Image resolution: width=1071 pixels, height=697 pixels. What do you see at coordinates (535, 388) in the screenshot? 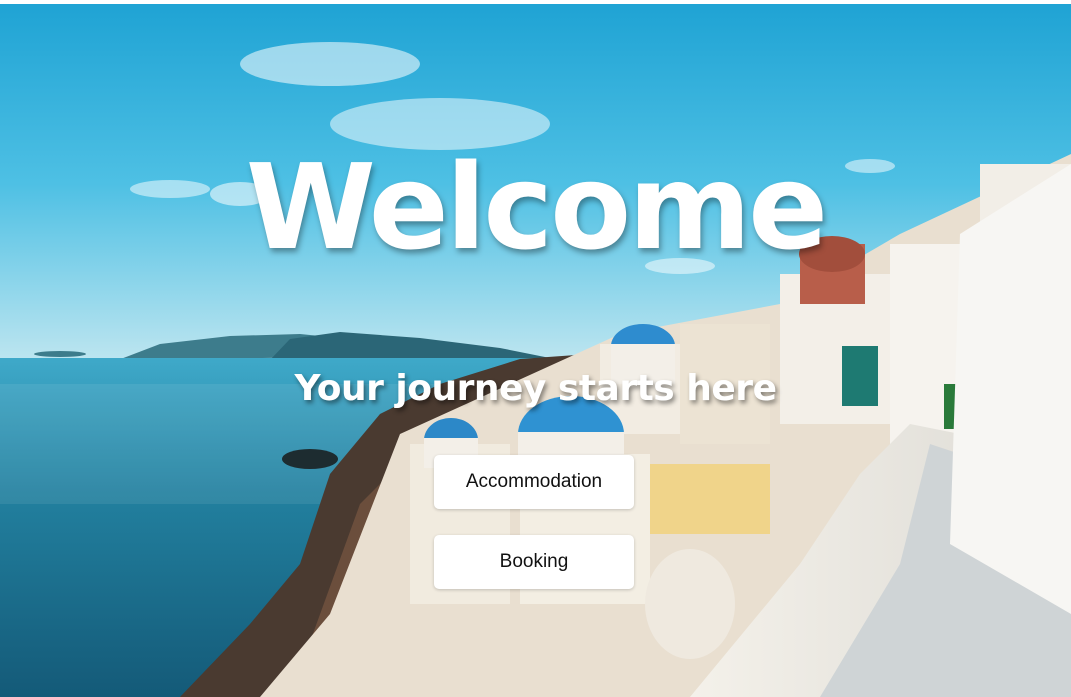
I see `tagline-text: Your journey starts here` at bounding box center [535, 388].